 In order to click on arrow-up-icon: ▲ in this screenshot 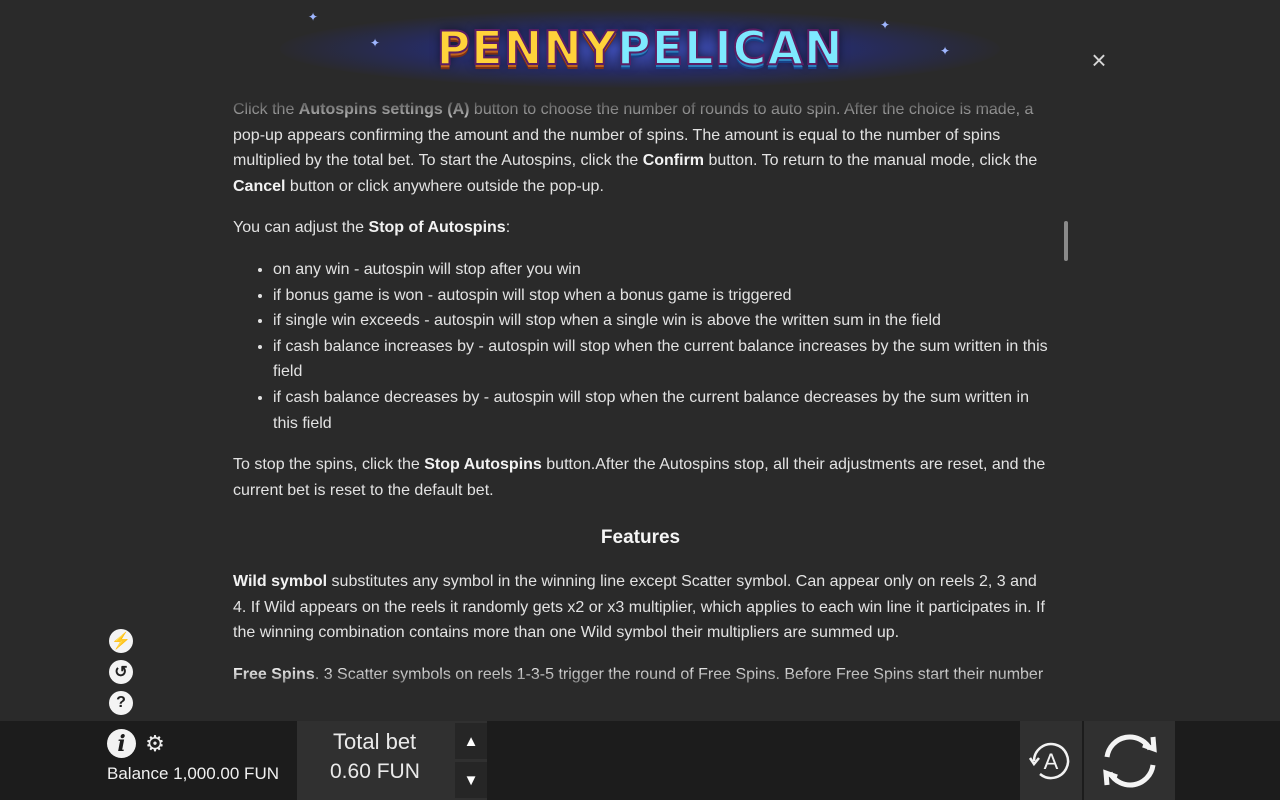, I will do `click(471, 741)`.